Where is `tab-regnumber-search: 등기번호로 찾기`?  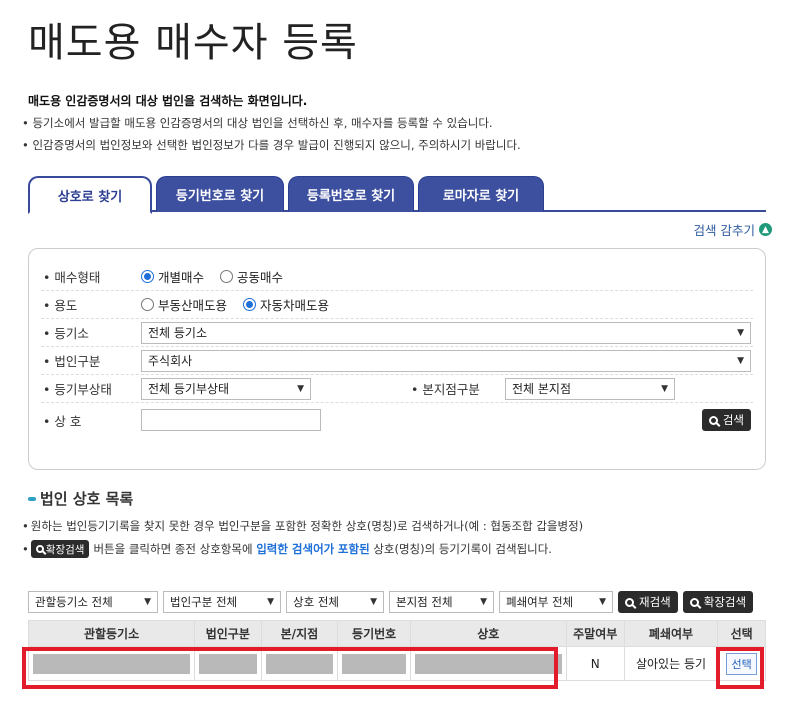 tab-regnumber-search: 등기번호로 찾기 is located at coordinates (220, 194).